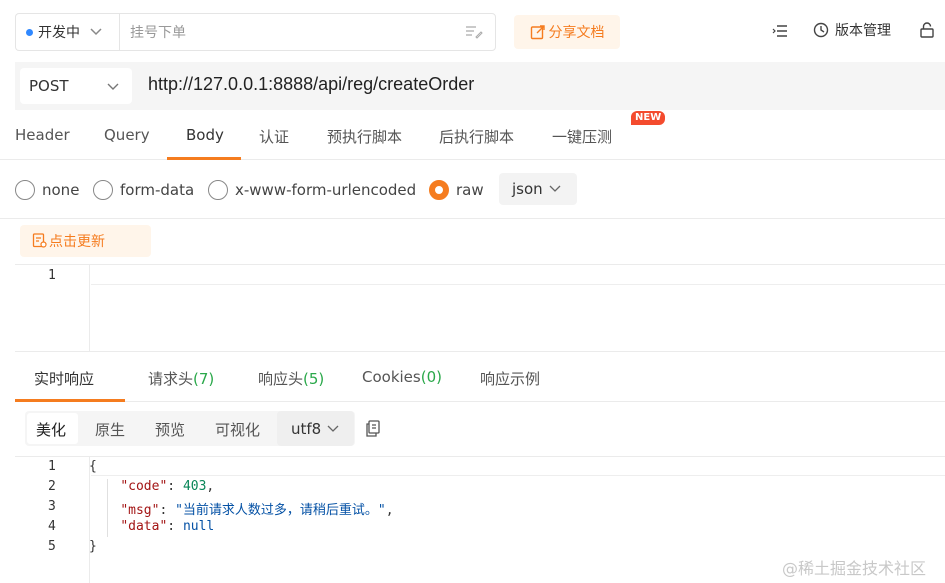 The width and height of the screenshot is (945, 583). Describe the element at coordinates (280, 510) in the screenshot. I see `json-value: "当前请求人数过多，请稍后重试。"` at that location.